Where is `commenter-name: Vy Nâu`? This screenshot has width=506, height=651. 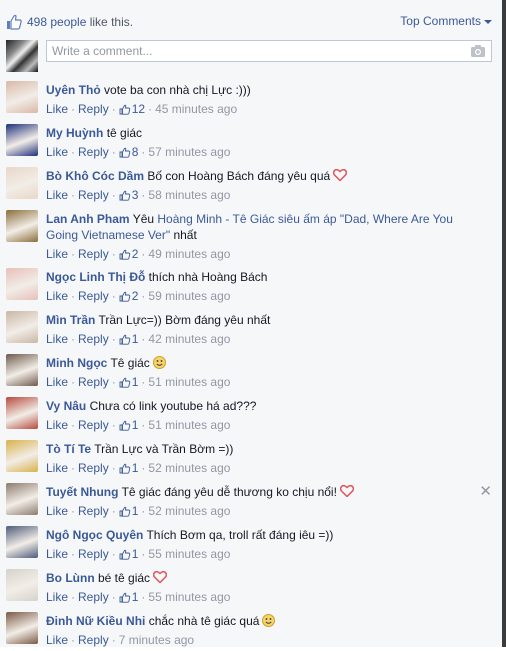 commenter-name: Vy Nâu is located at coordinates (66, 406).